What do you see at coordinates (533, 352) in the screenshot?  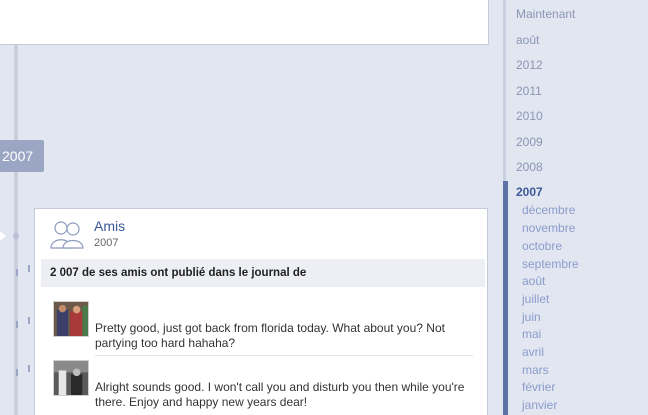 I see `nav-month-avril: avril` at bounding box center [533, 352].